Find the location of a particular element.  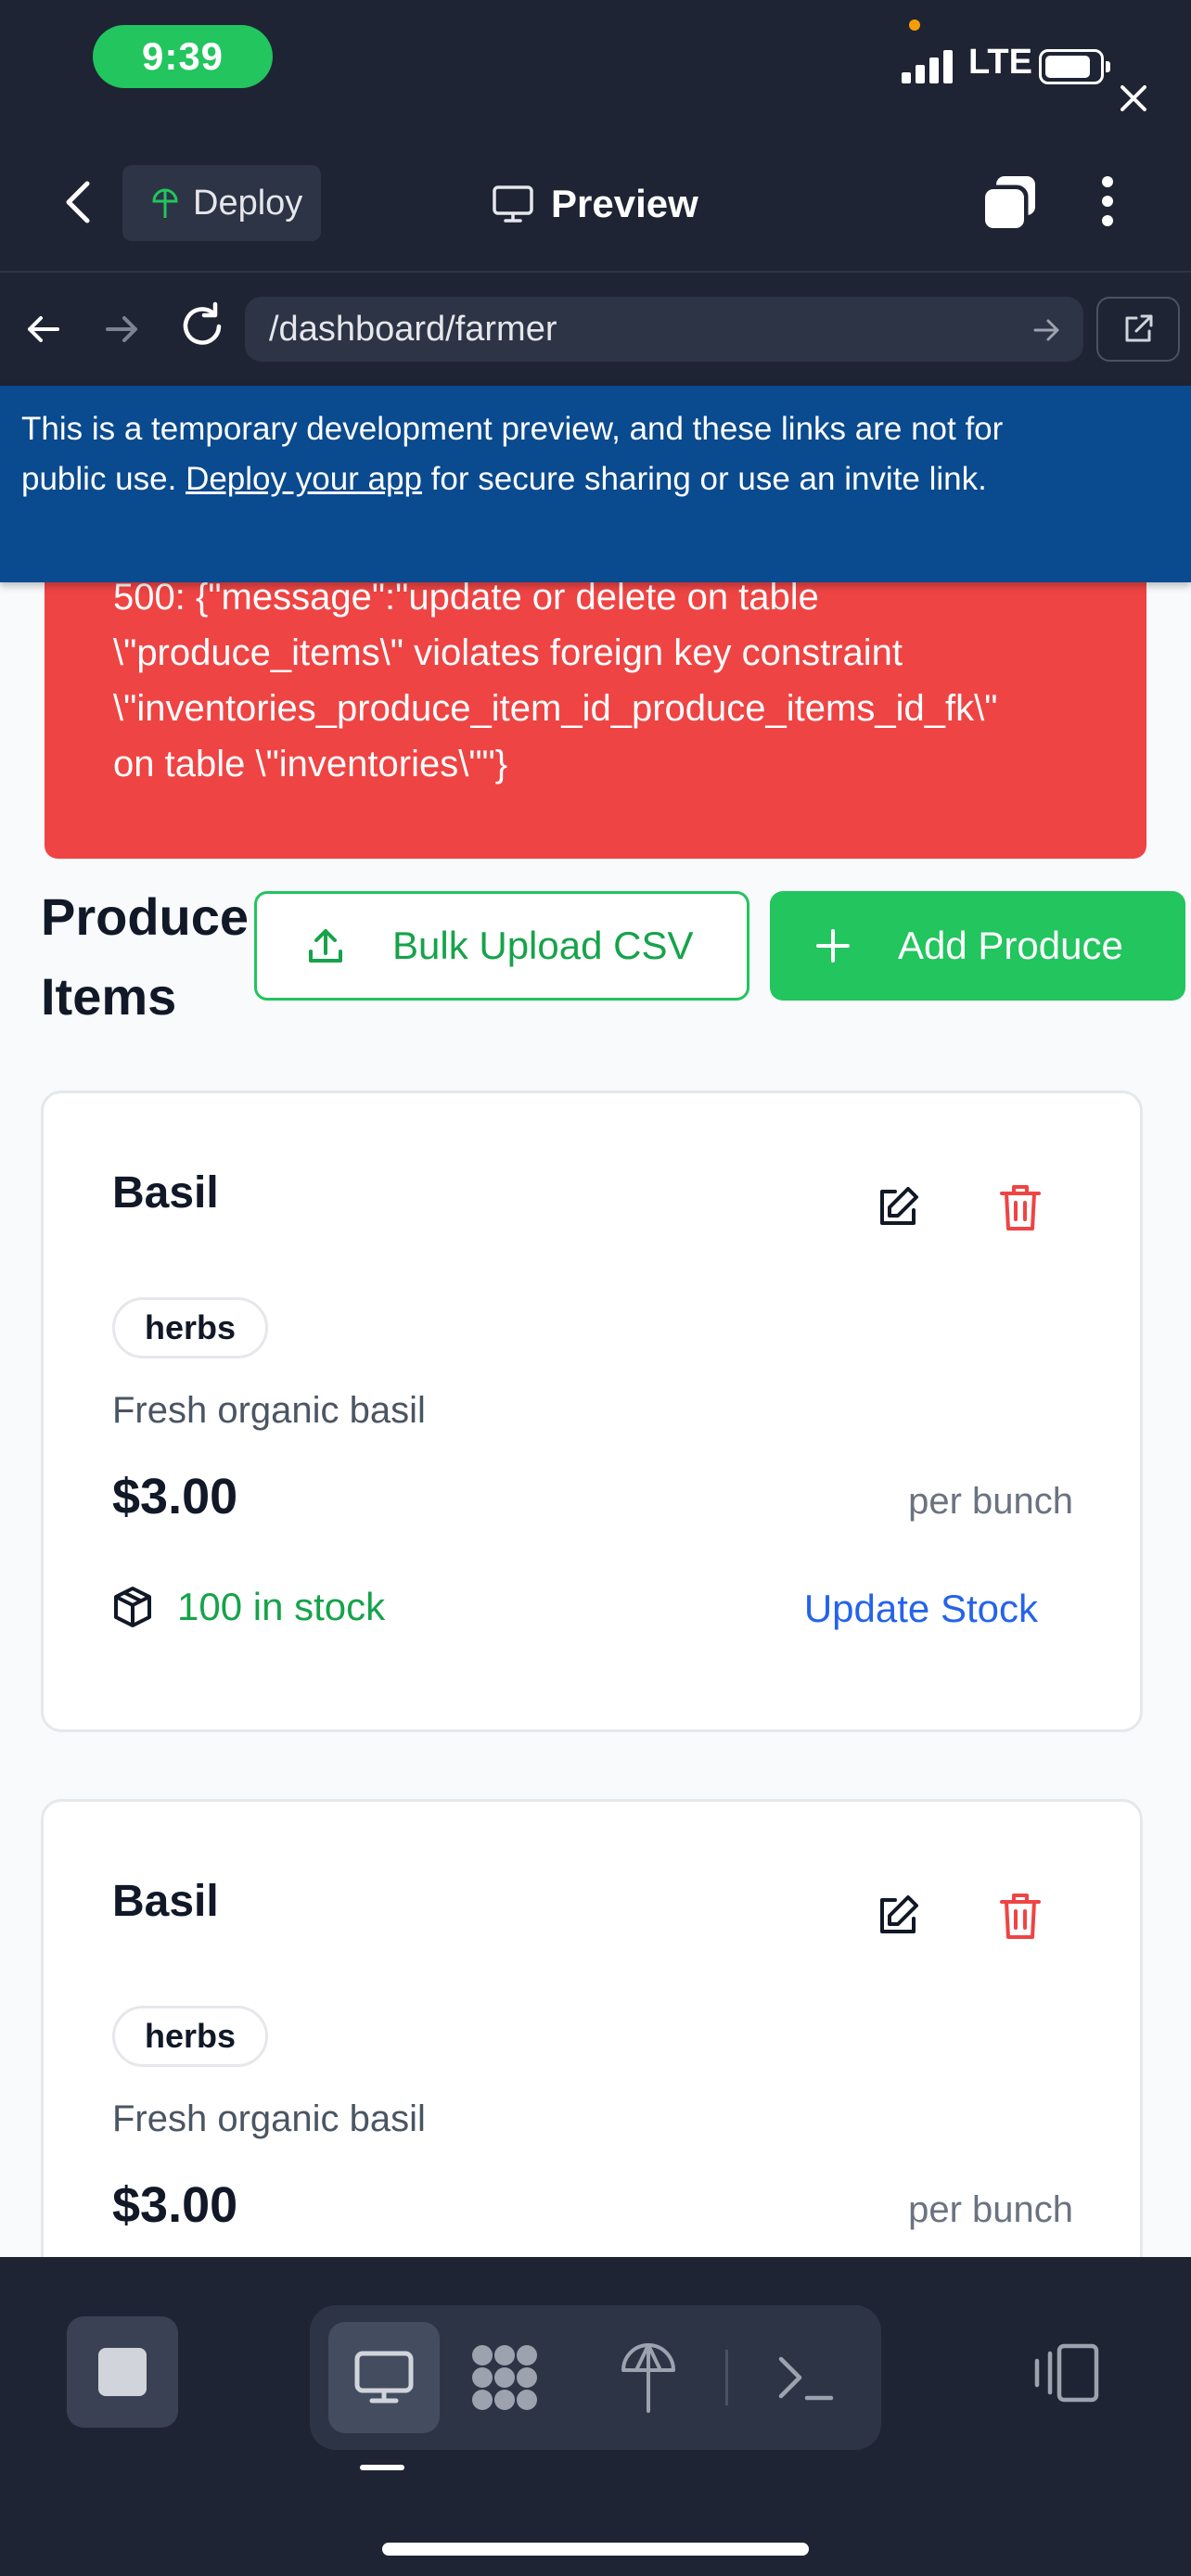

preview-title: Preview is located at coordinates (595, 204).